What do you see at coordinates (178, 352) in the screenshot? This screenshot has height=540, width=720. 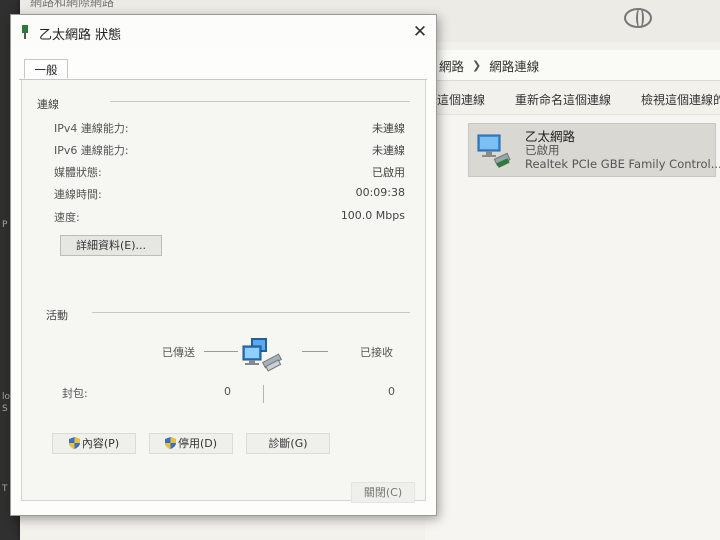 I see `sent-label: 已傳送` at bounding box center [178, 352].